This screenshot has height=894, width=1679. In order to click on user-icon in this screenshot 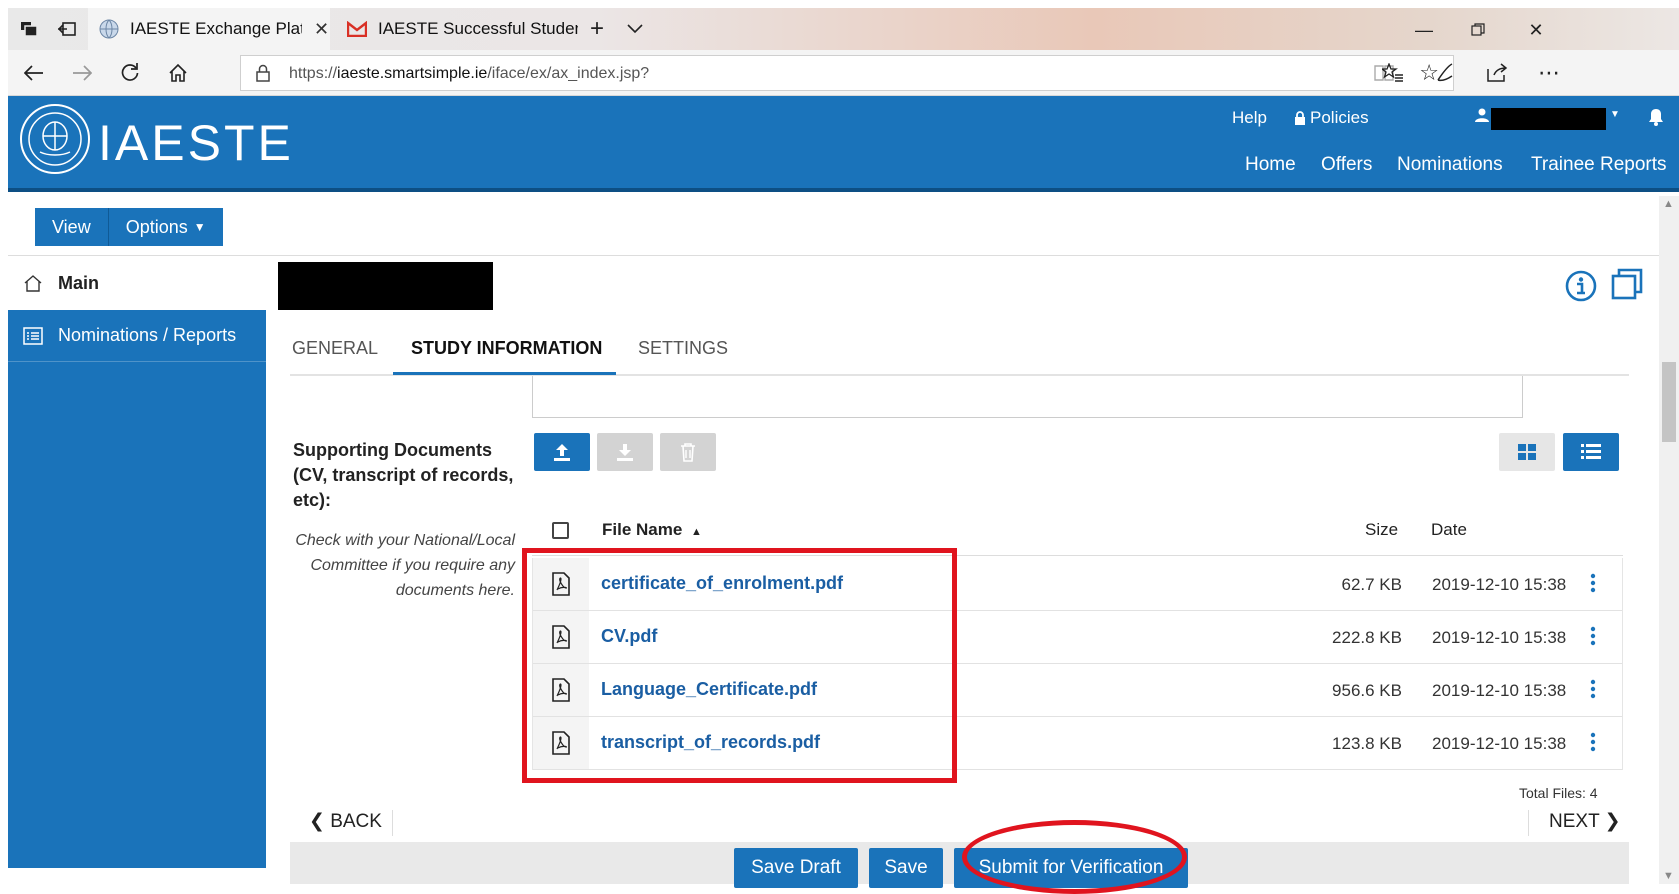, I will do `click(1482, 115)`.